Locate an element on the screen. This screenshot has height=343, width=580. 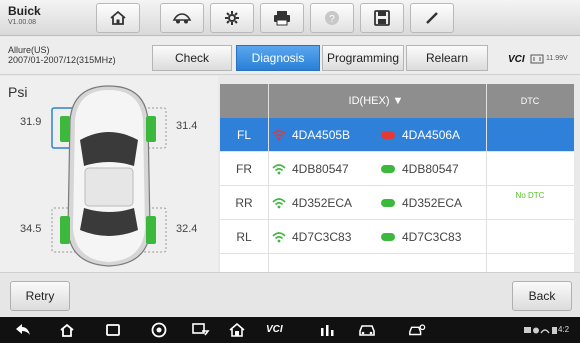
pressure-rl: 34.5 is located at coordinates (31, 229).